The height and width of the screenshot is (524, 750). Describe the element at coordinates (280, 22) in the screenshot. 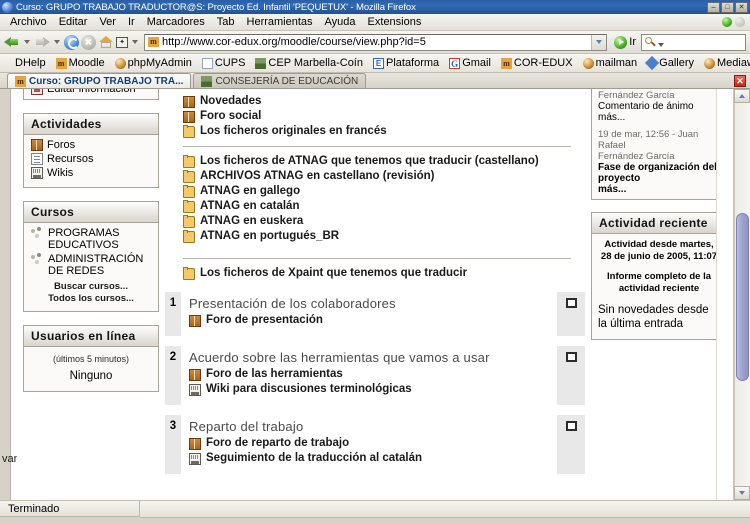

I see `menu-item-herramientas: Herramientas` at that location.